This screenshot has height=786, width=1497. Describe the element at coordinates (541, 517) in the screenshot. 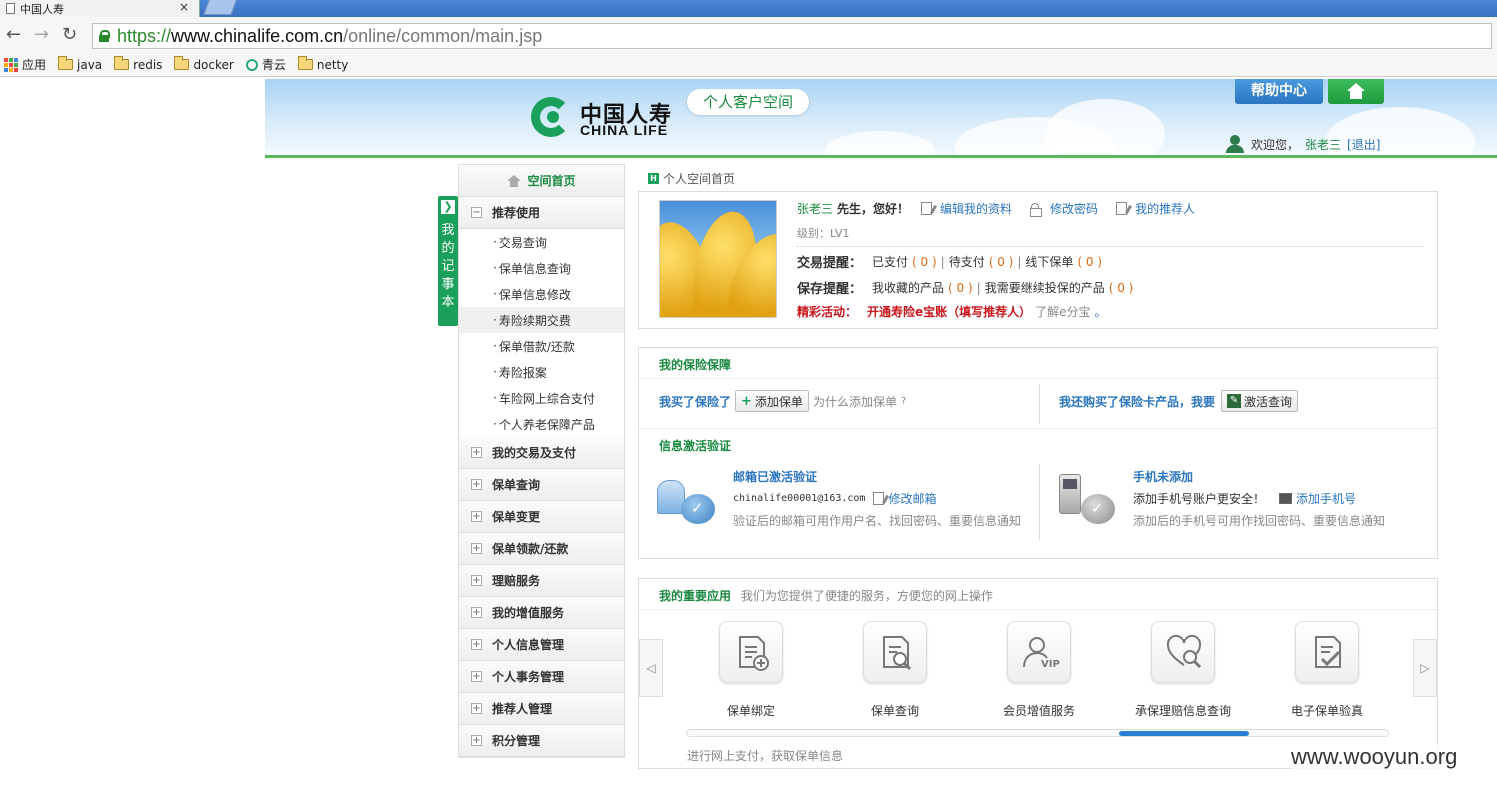

I see `sidebar-group-policy-change: + 保单变更` at that location.